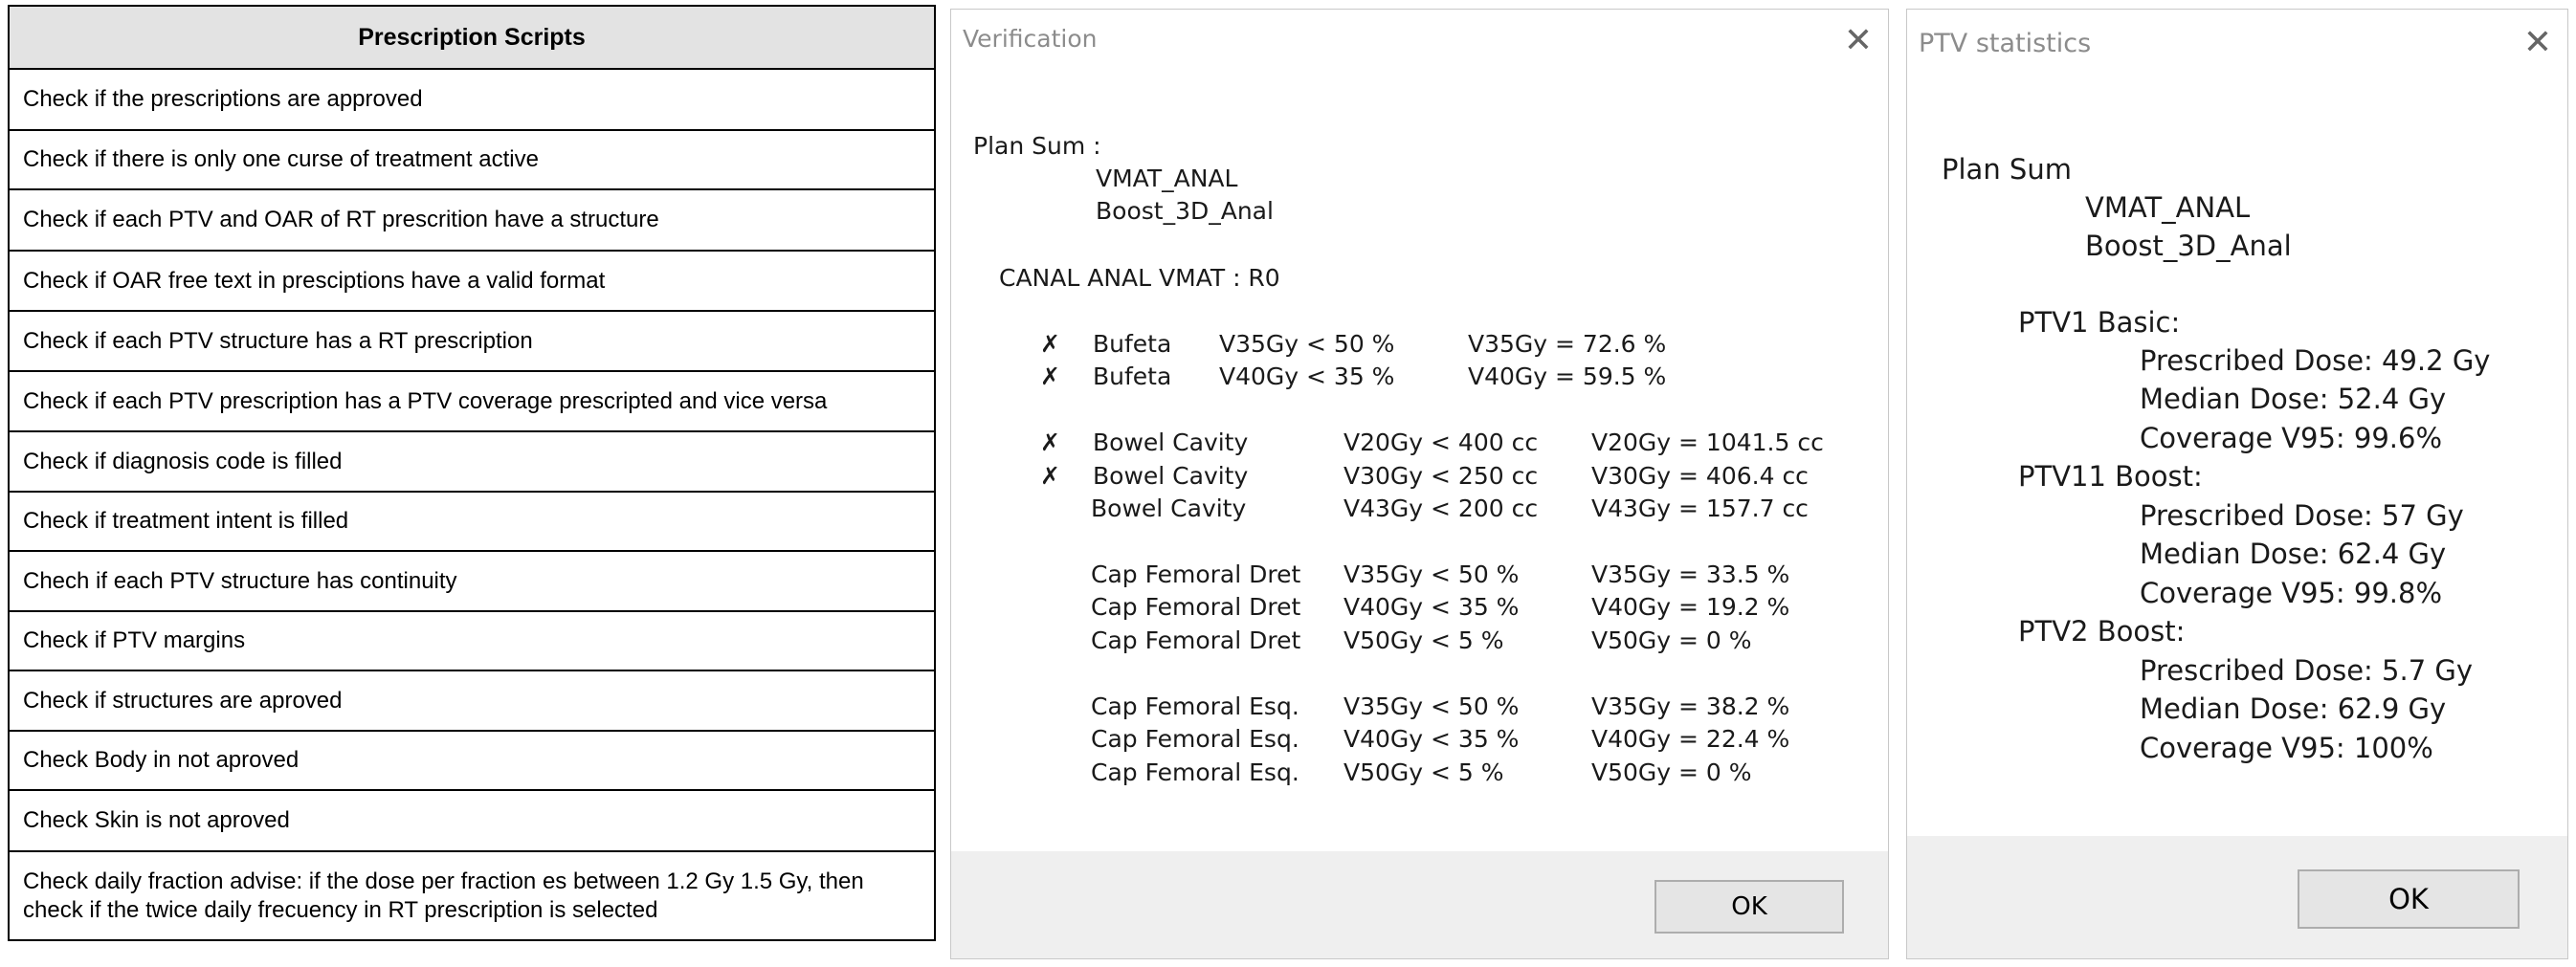 This screenshot has width=2576, height=967. I want to click on table-header: Prescription Scripts, so click(472, 38).